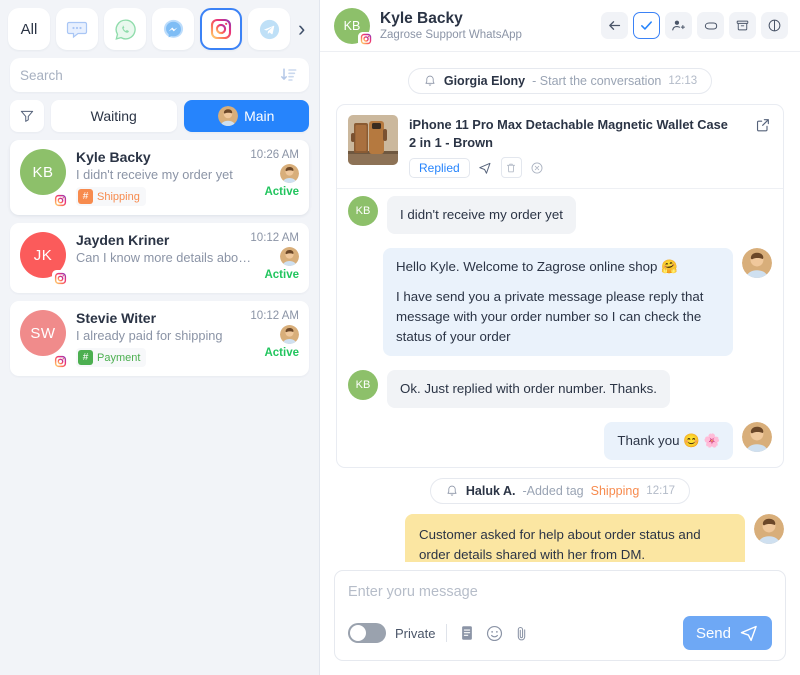 The height and width of the screenshot is (675, 800). I want to click on chat-header-actions, so click(694, 25).